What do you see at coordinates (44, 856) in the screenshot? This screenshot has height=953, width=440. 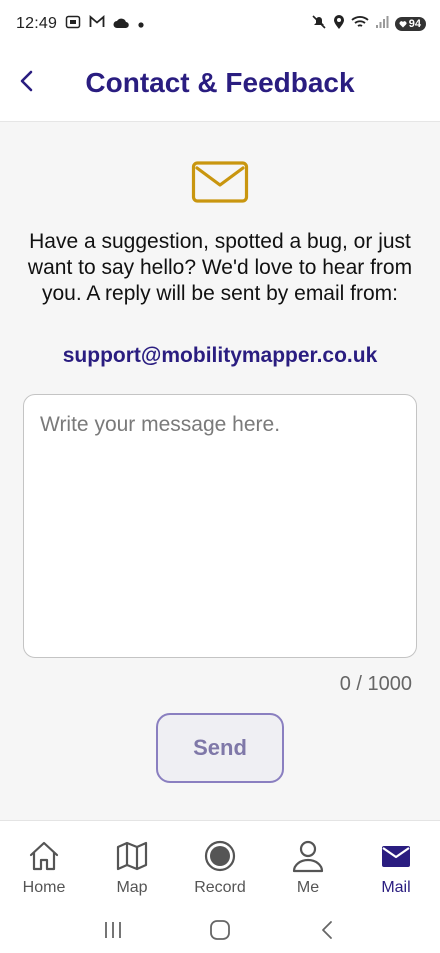 I see `home-icon` at bounding box center [44, 856].